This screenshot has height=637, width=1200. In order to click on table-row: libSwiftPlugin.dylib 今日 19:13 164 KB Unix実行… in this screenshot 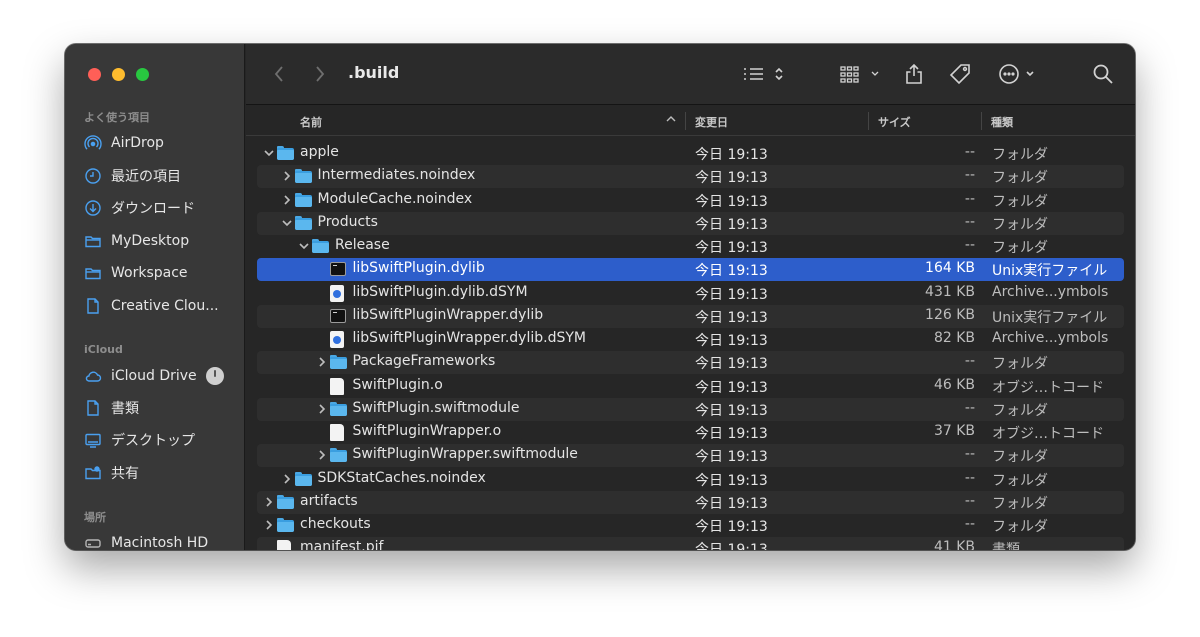, I will do `click(690, 269)`.